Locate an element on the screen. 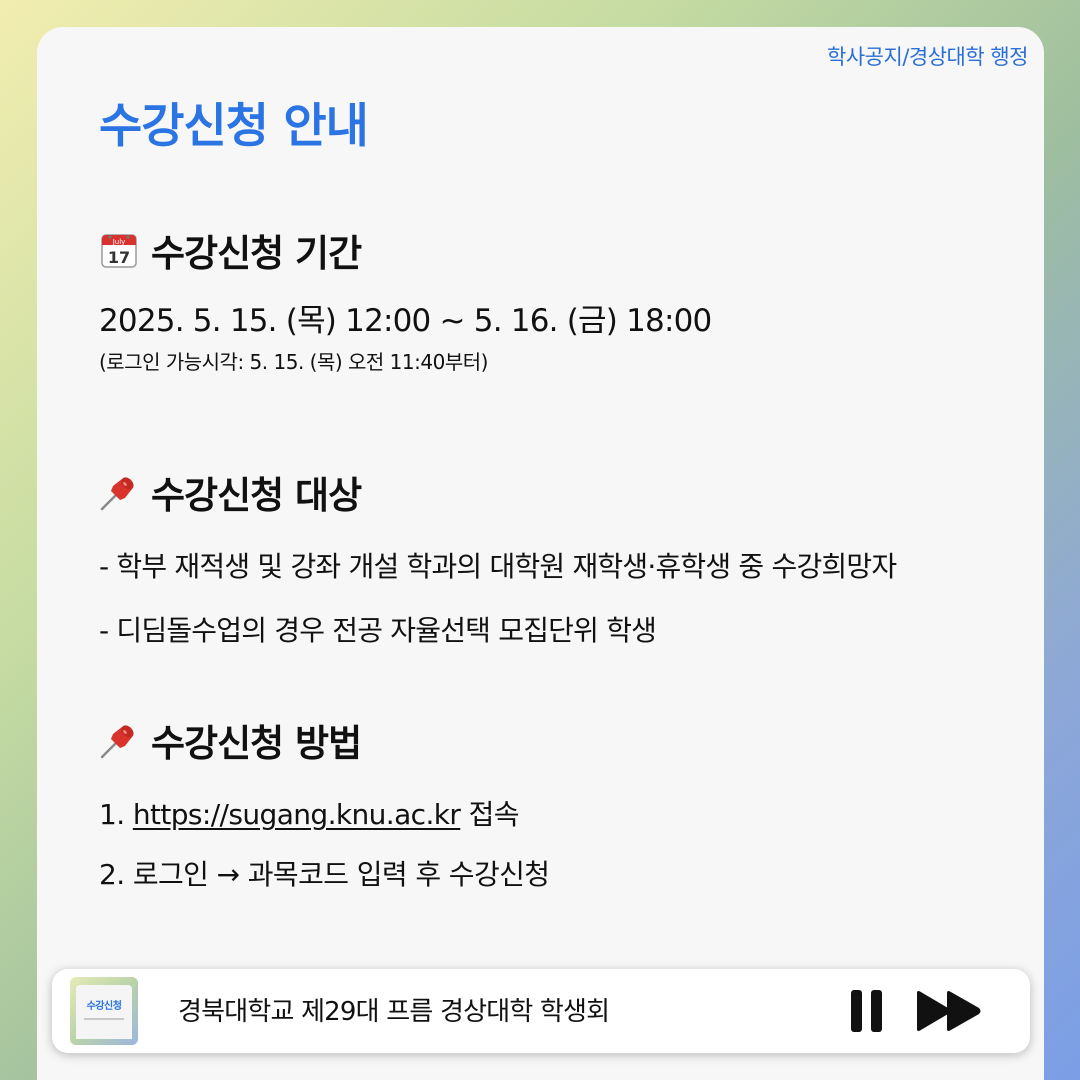 Image resolution: width=1080 pixels, height=1080 pixels. pause-icon is located at coordinates (867, 1011).